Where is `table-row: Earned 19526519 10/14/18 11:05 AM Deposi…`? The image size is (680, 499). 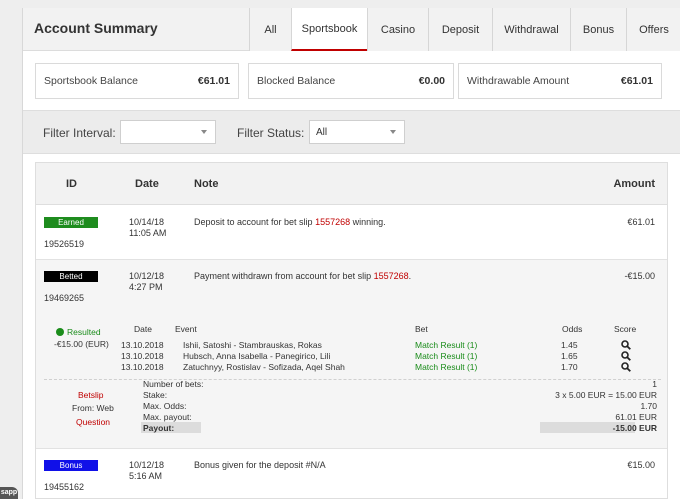 table-row: Earned 19526519 10/14/18 11:05 AM Deposi… is located at coordinates (351, 232).